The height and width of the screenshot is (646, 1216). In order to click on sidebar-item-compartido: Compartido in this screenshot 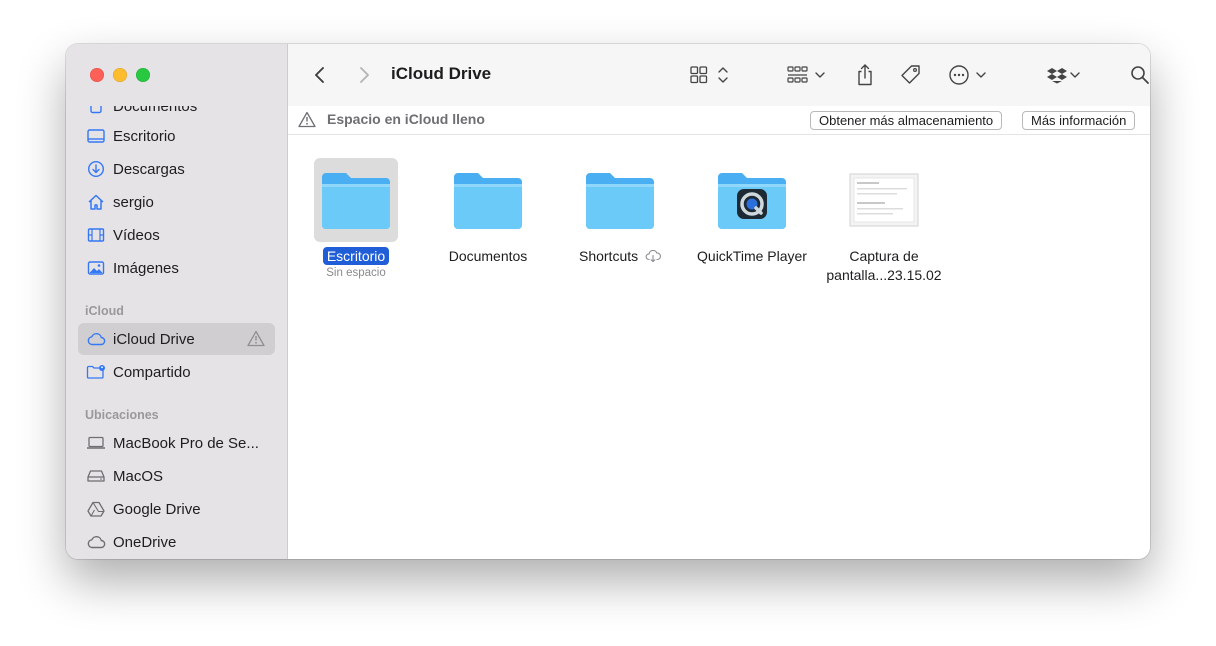, I will do `click(176, 372)`.